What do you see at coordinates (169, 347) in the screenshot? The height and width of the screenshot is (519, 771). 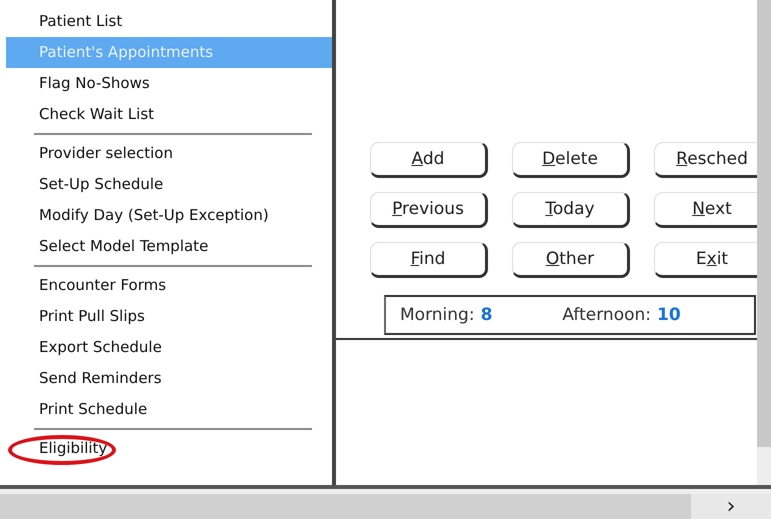 I see `menu-item: Export Schedule` at bounding box center [169, 347].